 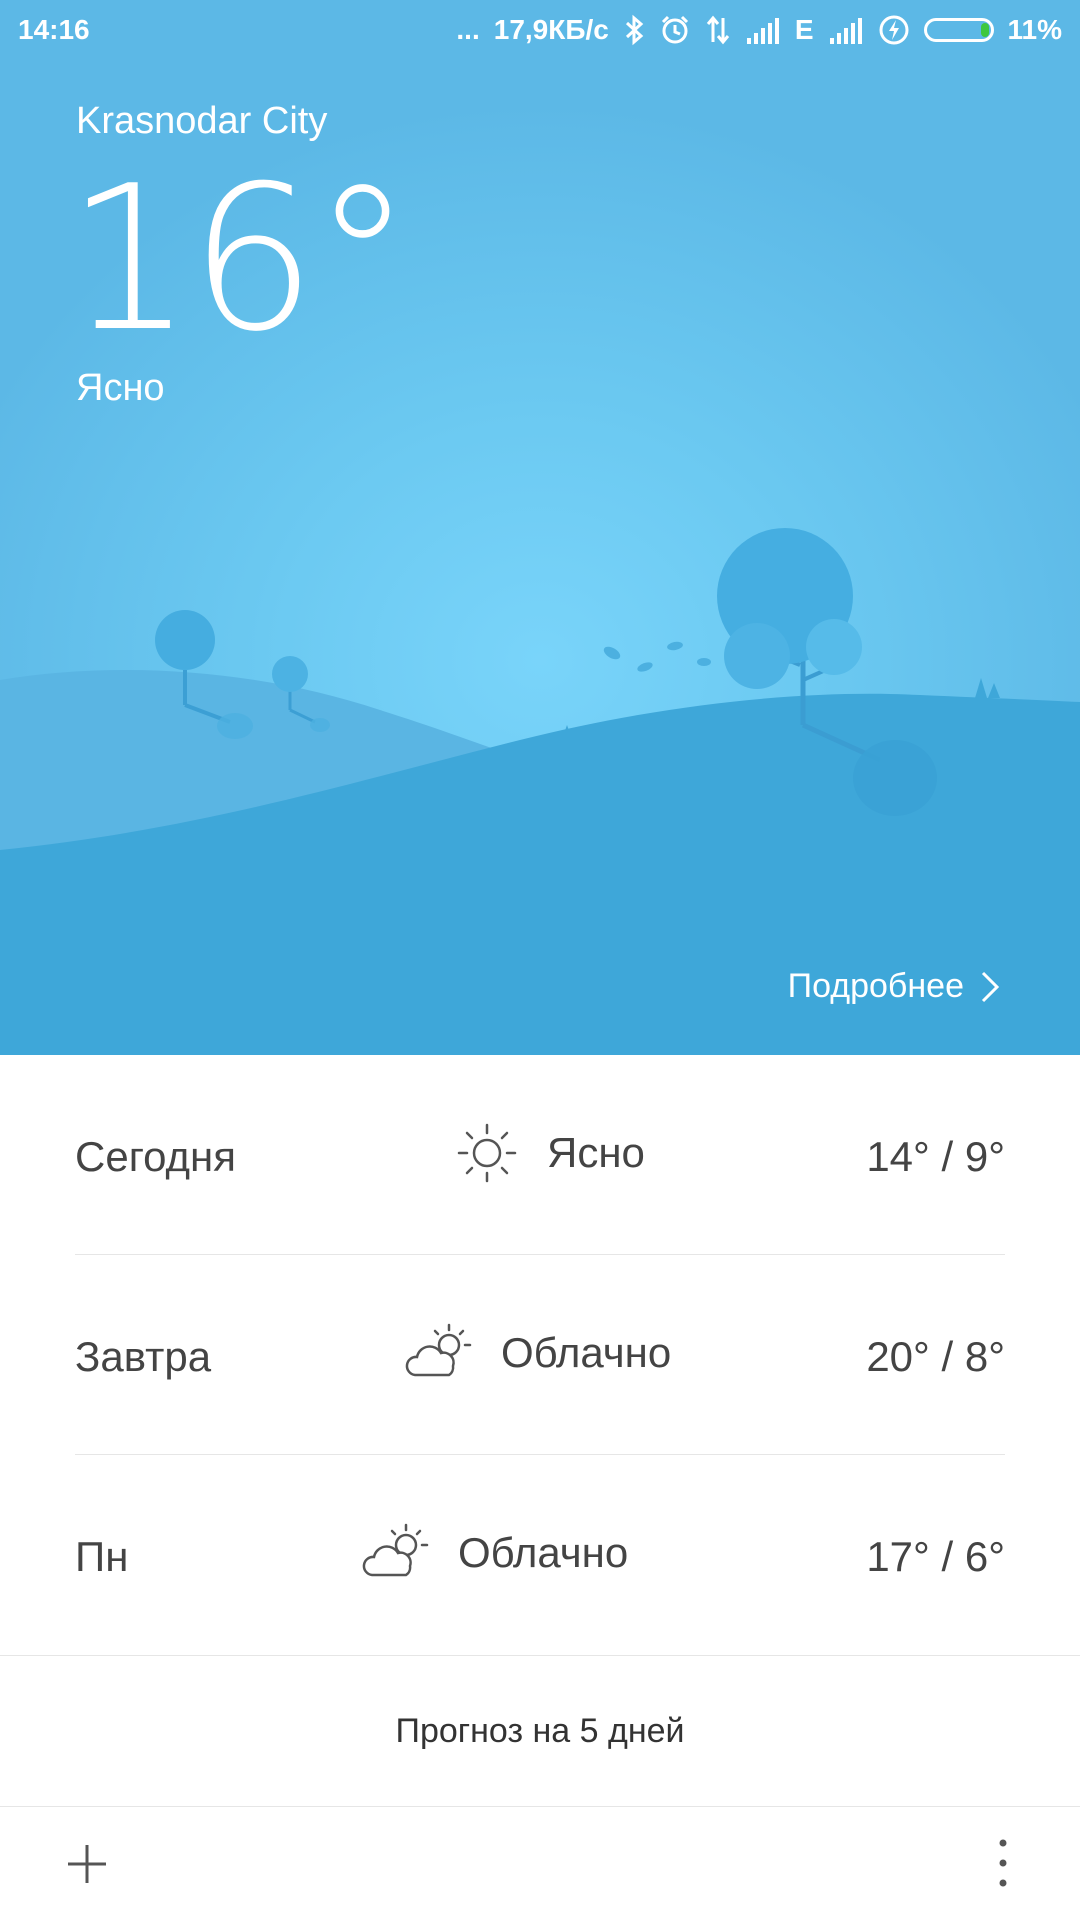 What do you see at coordinates (893, 30) in the screenshot?
I see `charging-icon` at bounding box center [893, 30].